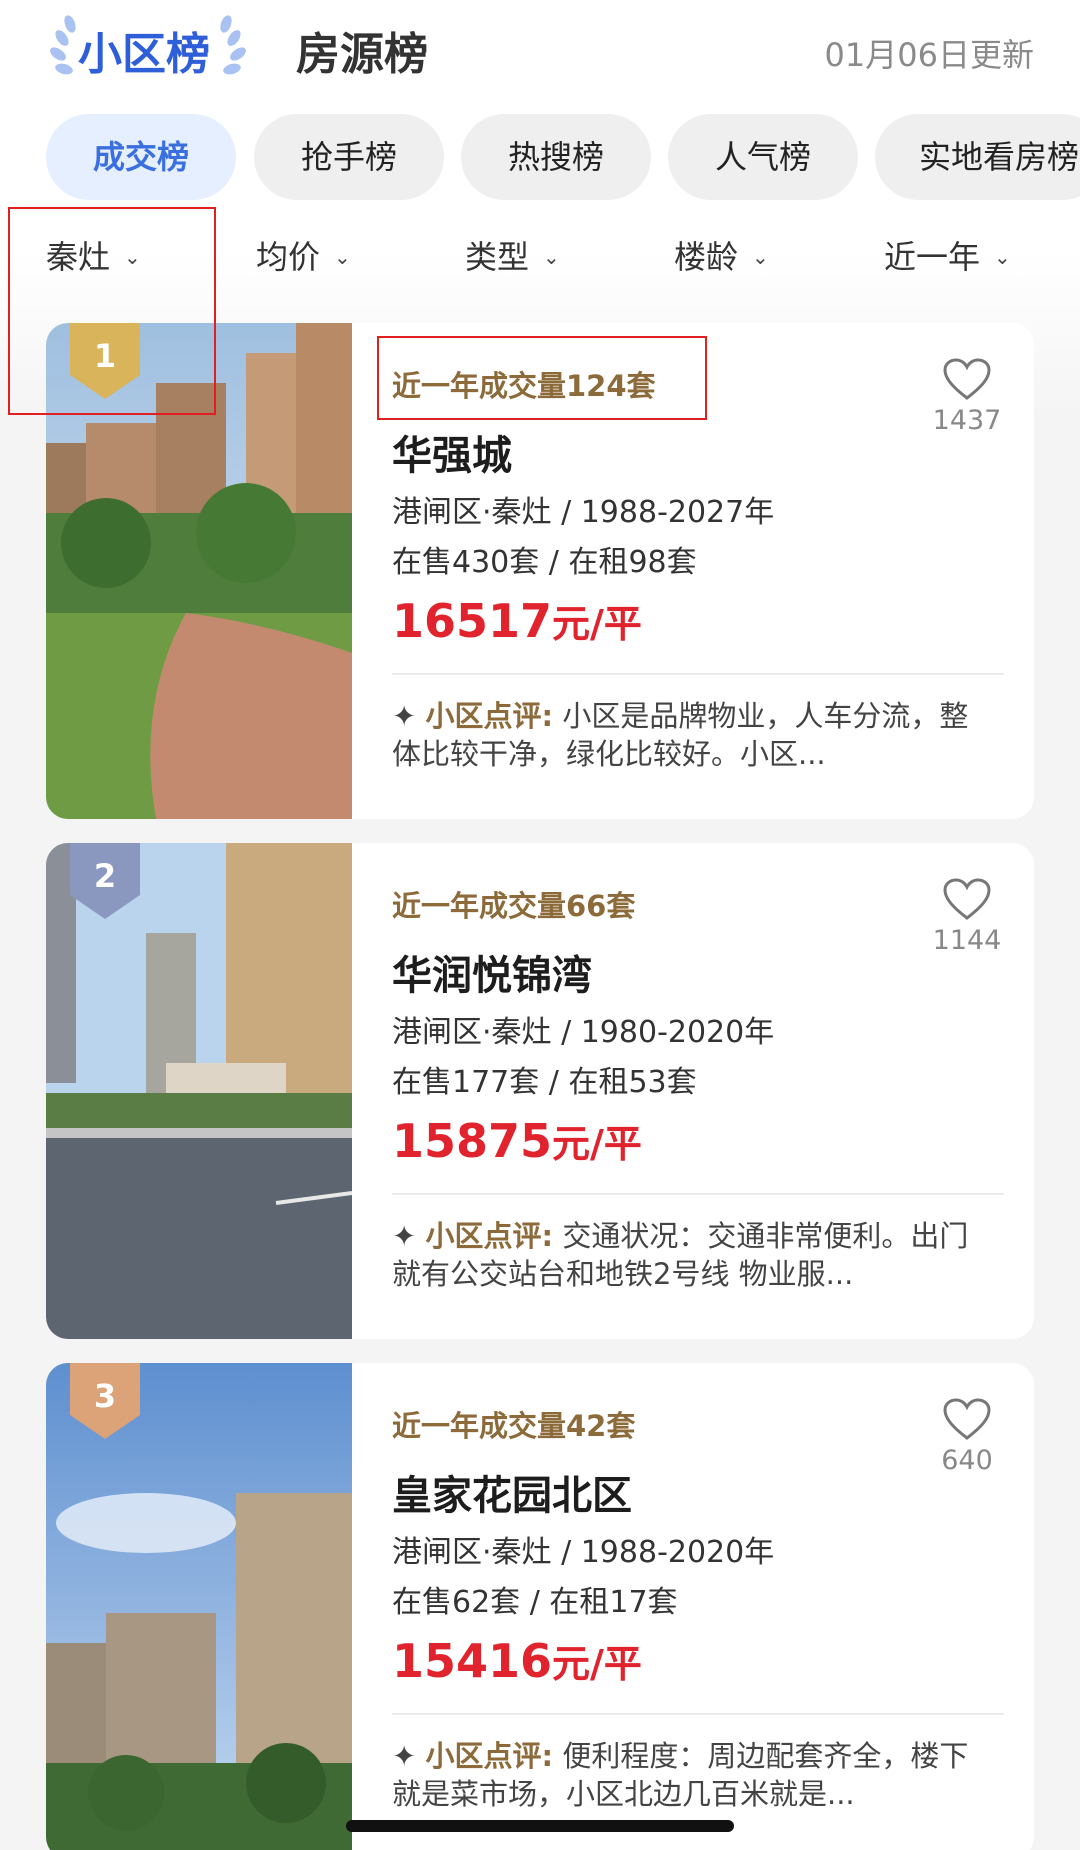 Image resolution: width=1080 pixels, height=1850 pixels. What do you see at coordinates (362, 50) in the screenshot?
I see `tab-fangyuan-ranking: 房源榜` at bounding box center [362, 50].